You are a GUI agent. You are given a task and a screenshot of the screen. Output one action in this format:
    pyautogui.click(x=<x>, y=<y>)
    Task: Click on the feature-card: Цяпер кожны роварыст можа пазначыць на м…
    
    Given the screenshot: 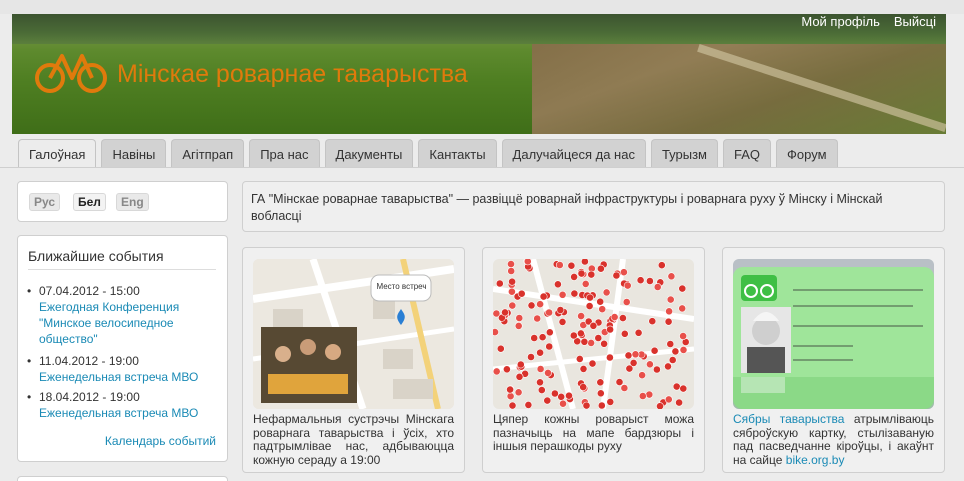 What is the action you would take?
    pyautogui.click(x=593, y=360)
    